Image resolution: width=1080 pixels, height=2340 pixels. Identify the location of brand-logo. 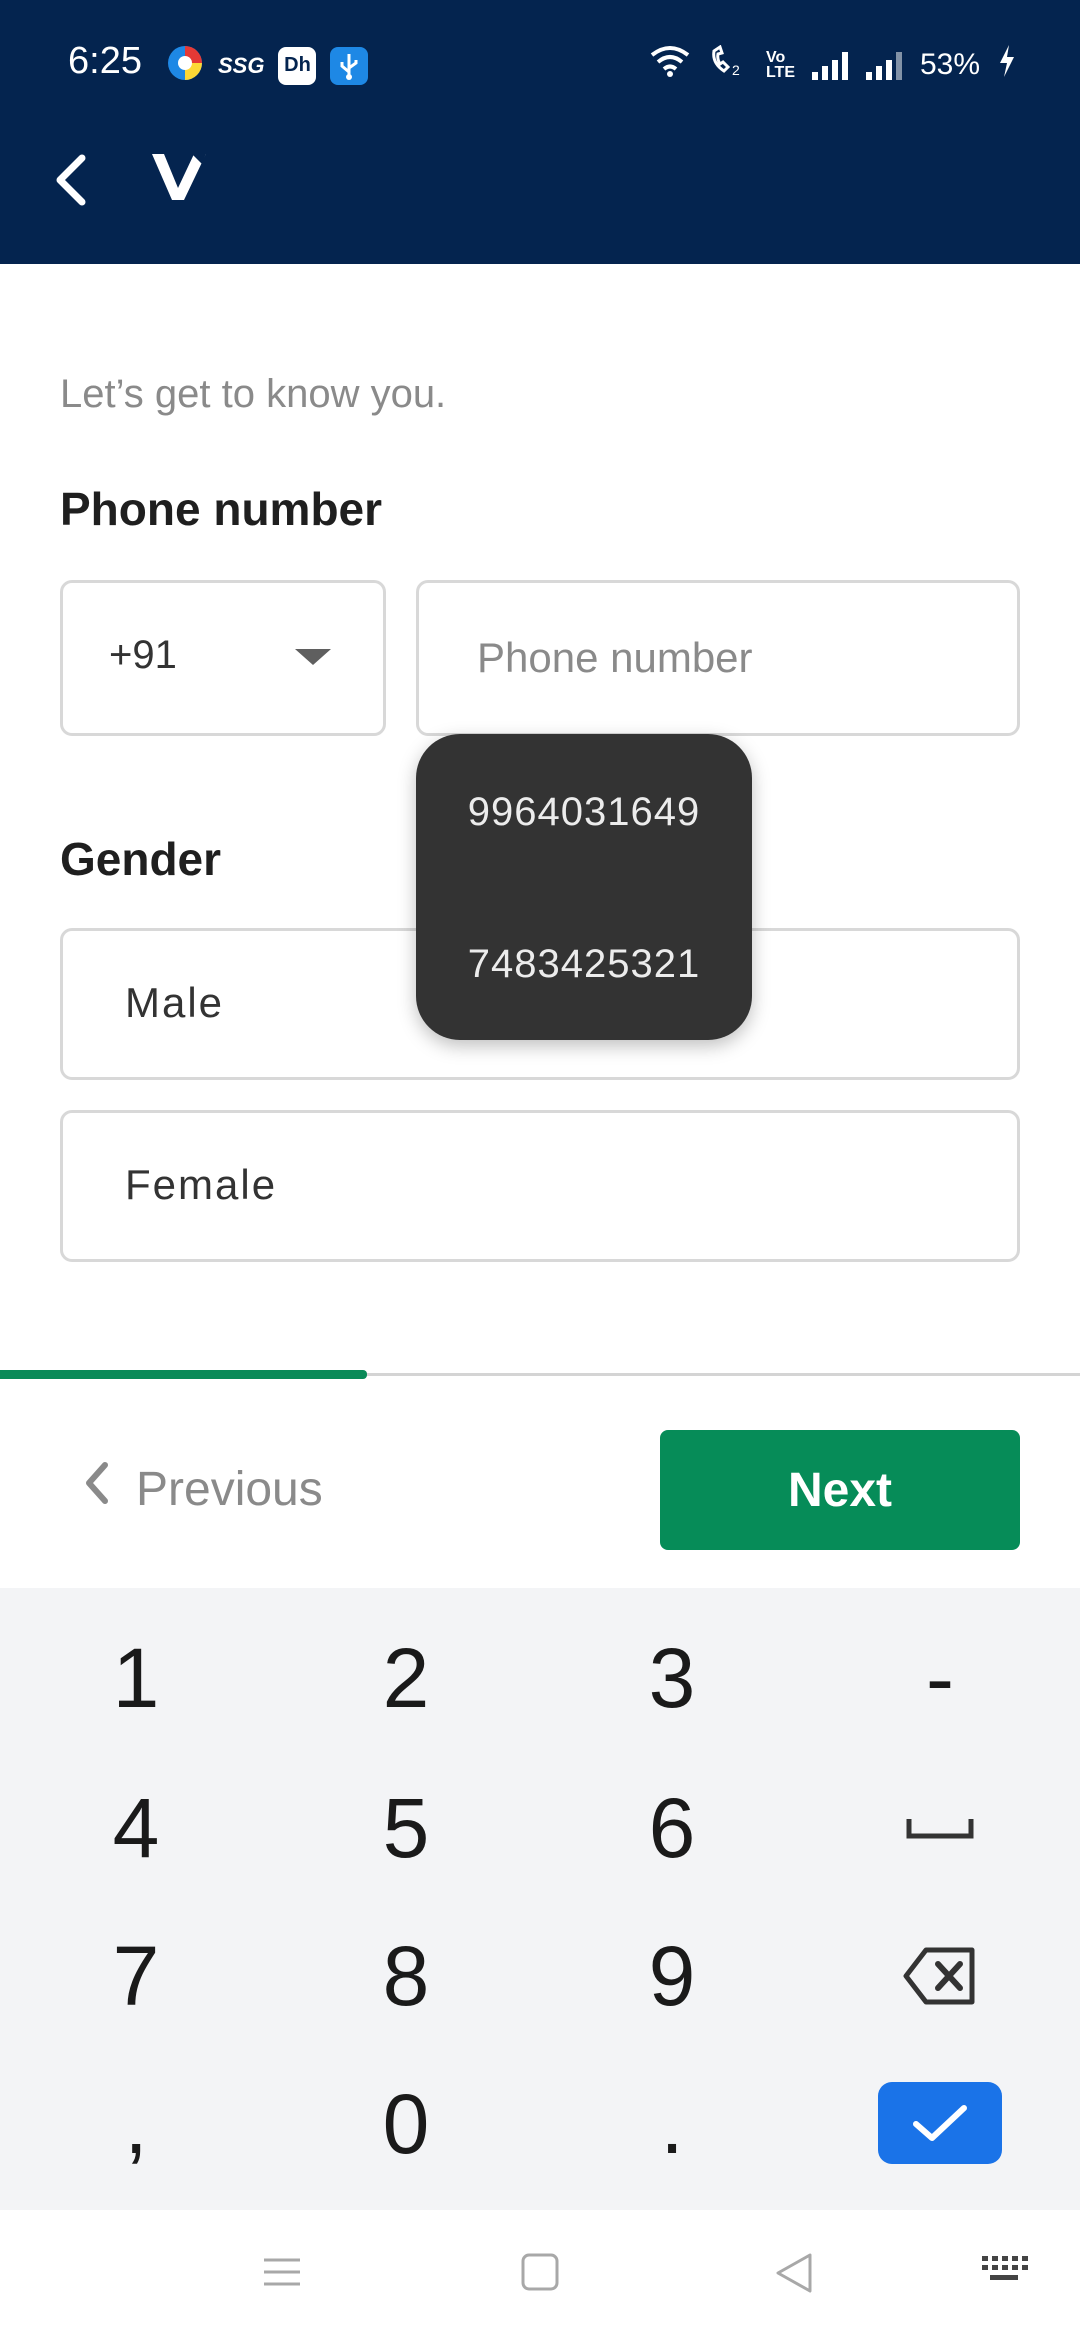
(180, 177).